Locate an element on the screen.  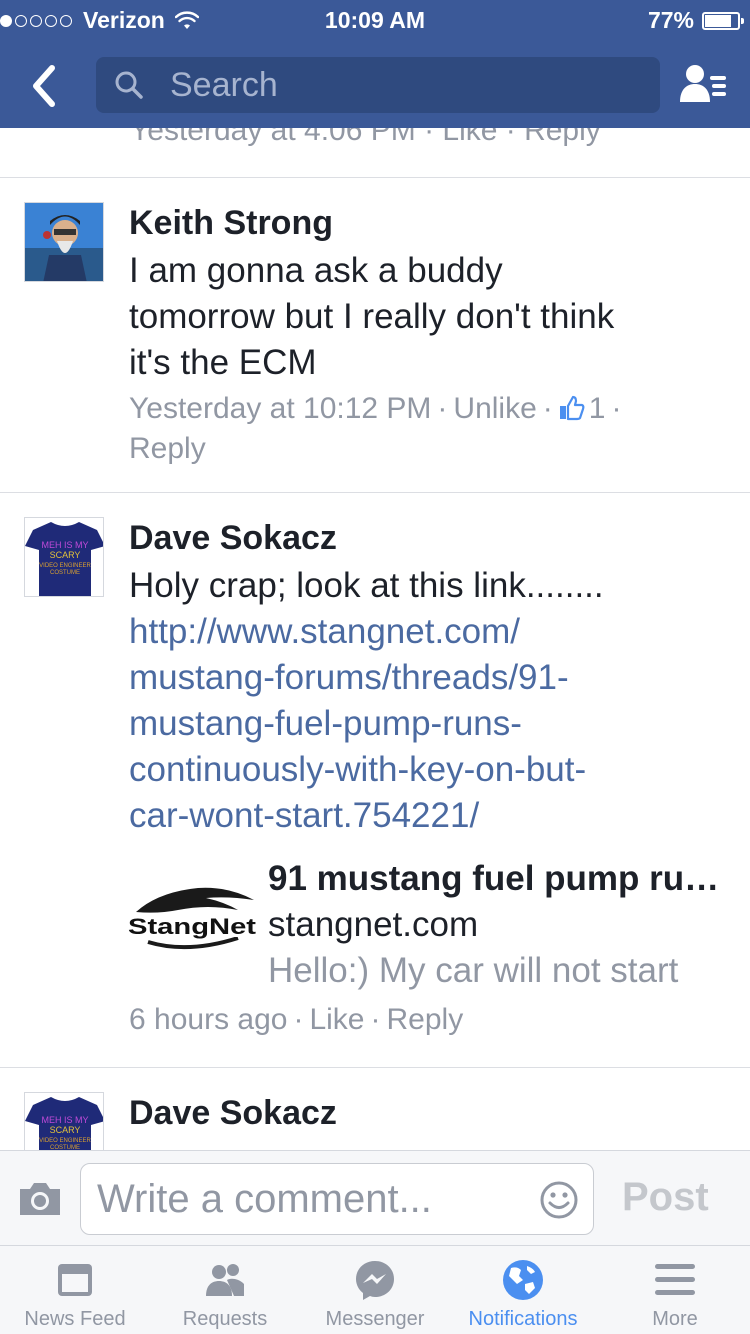
tab-news-feed: News Feed is located at coordinates (75, 1290).